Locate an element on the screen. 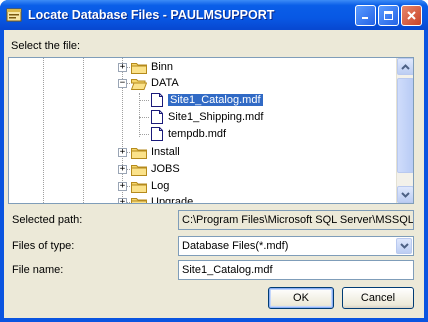 This screenshot has height=322, width=428. scroll-down-button is located at coordinates (405, 194).